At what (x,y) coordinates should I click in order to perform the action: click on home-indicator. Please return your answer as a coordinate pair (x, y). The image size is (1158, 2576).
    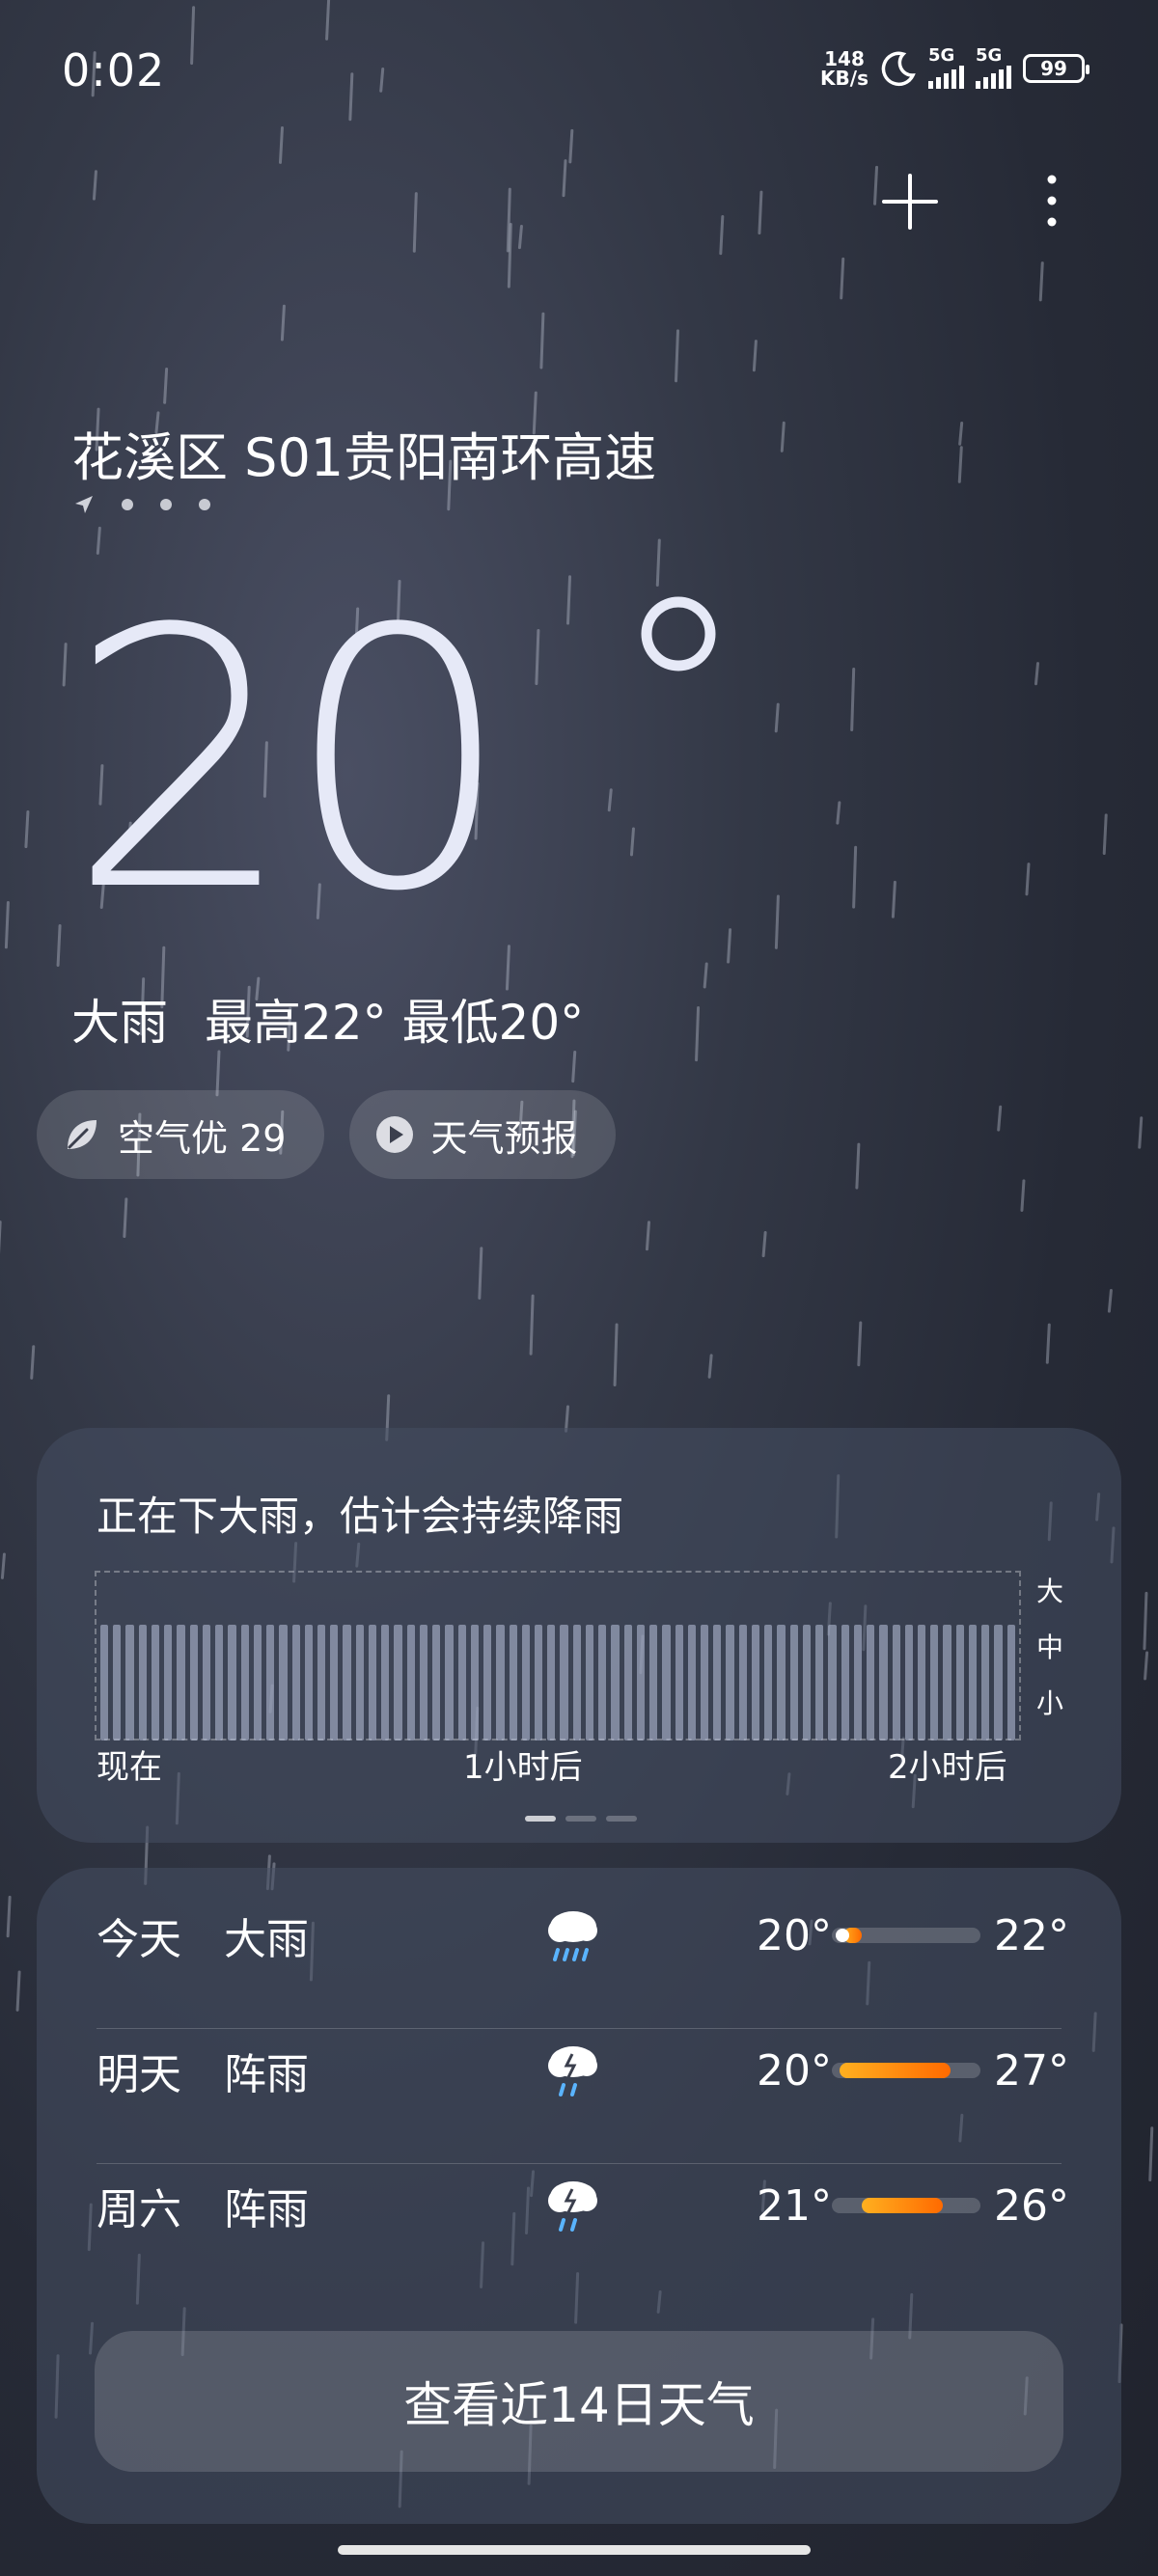
    Looking at the image, I should click on (574, 2550).